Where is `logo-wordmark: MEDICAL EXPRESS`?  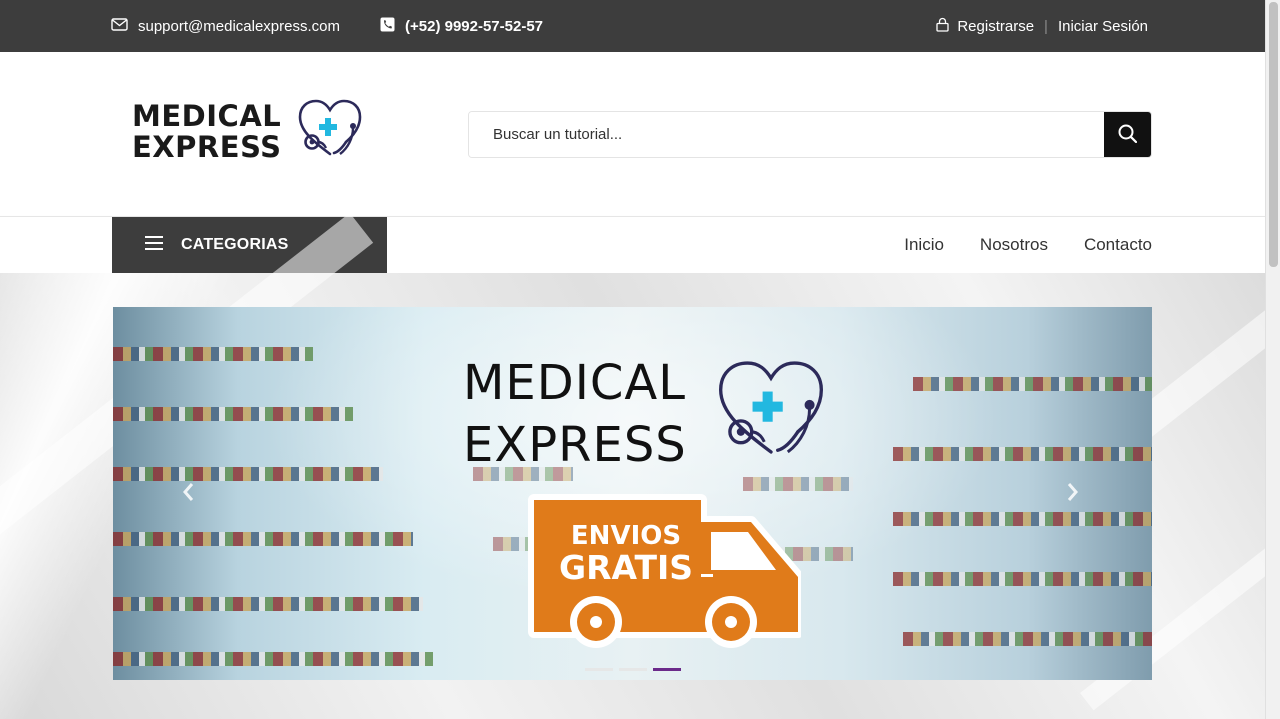
logo-wordmark: MEDICAL EXPRESS is located at coordinates (207, 131).